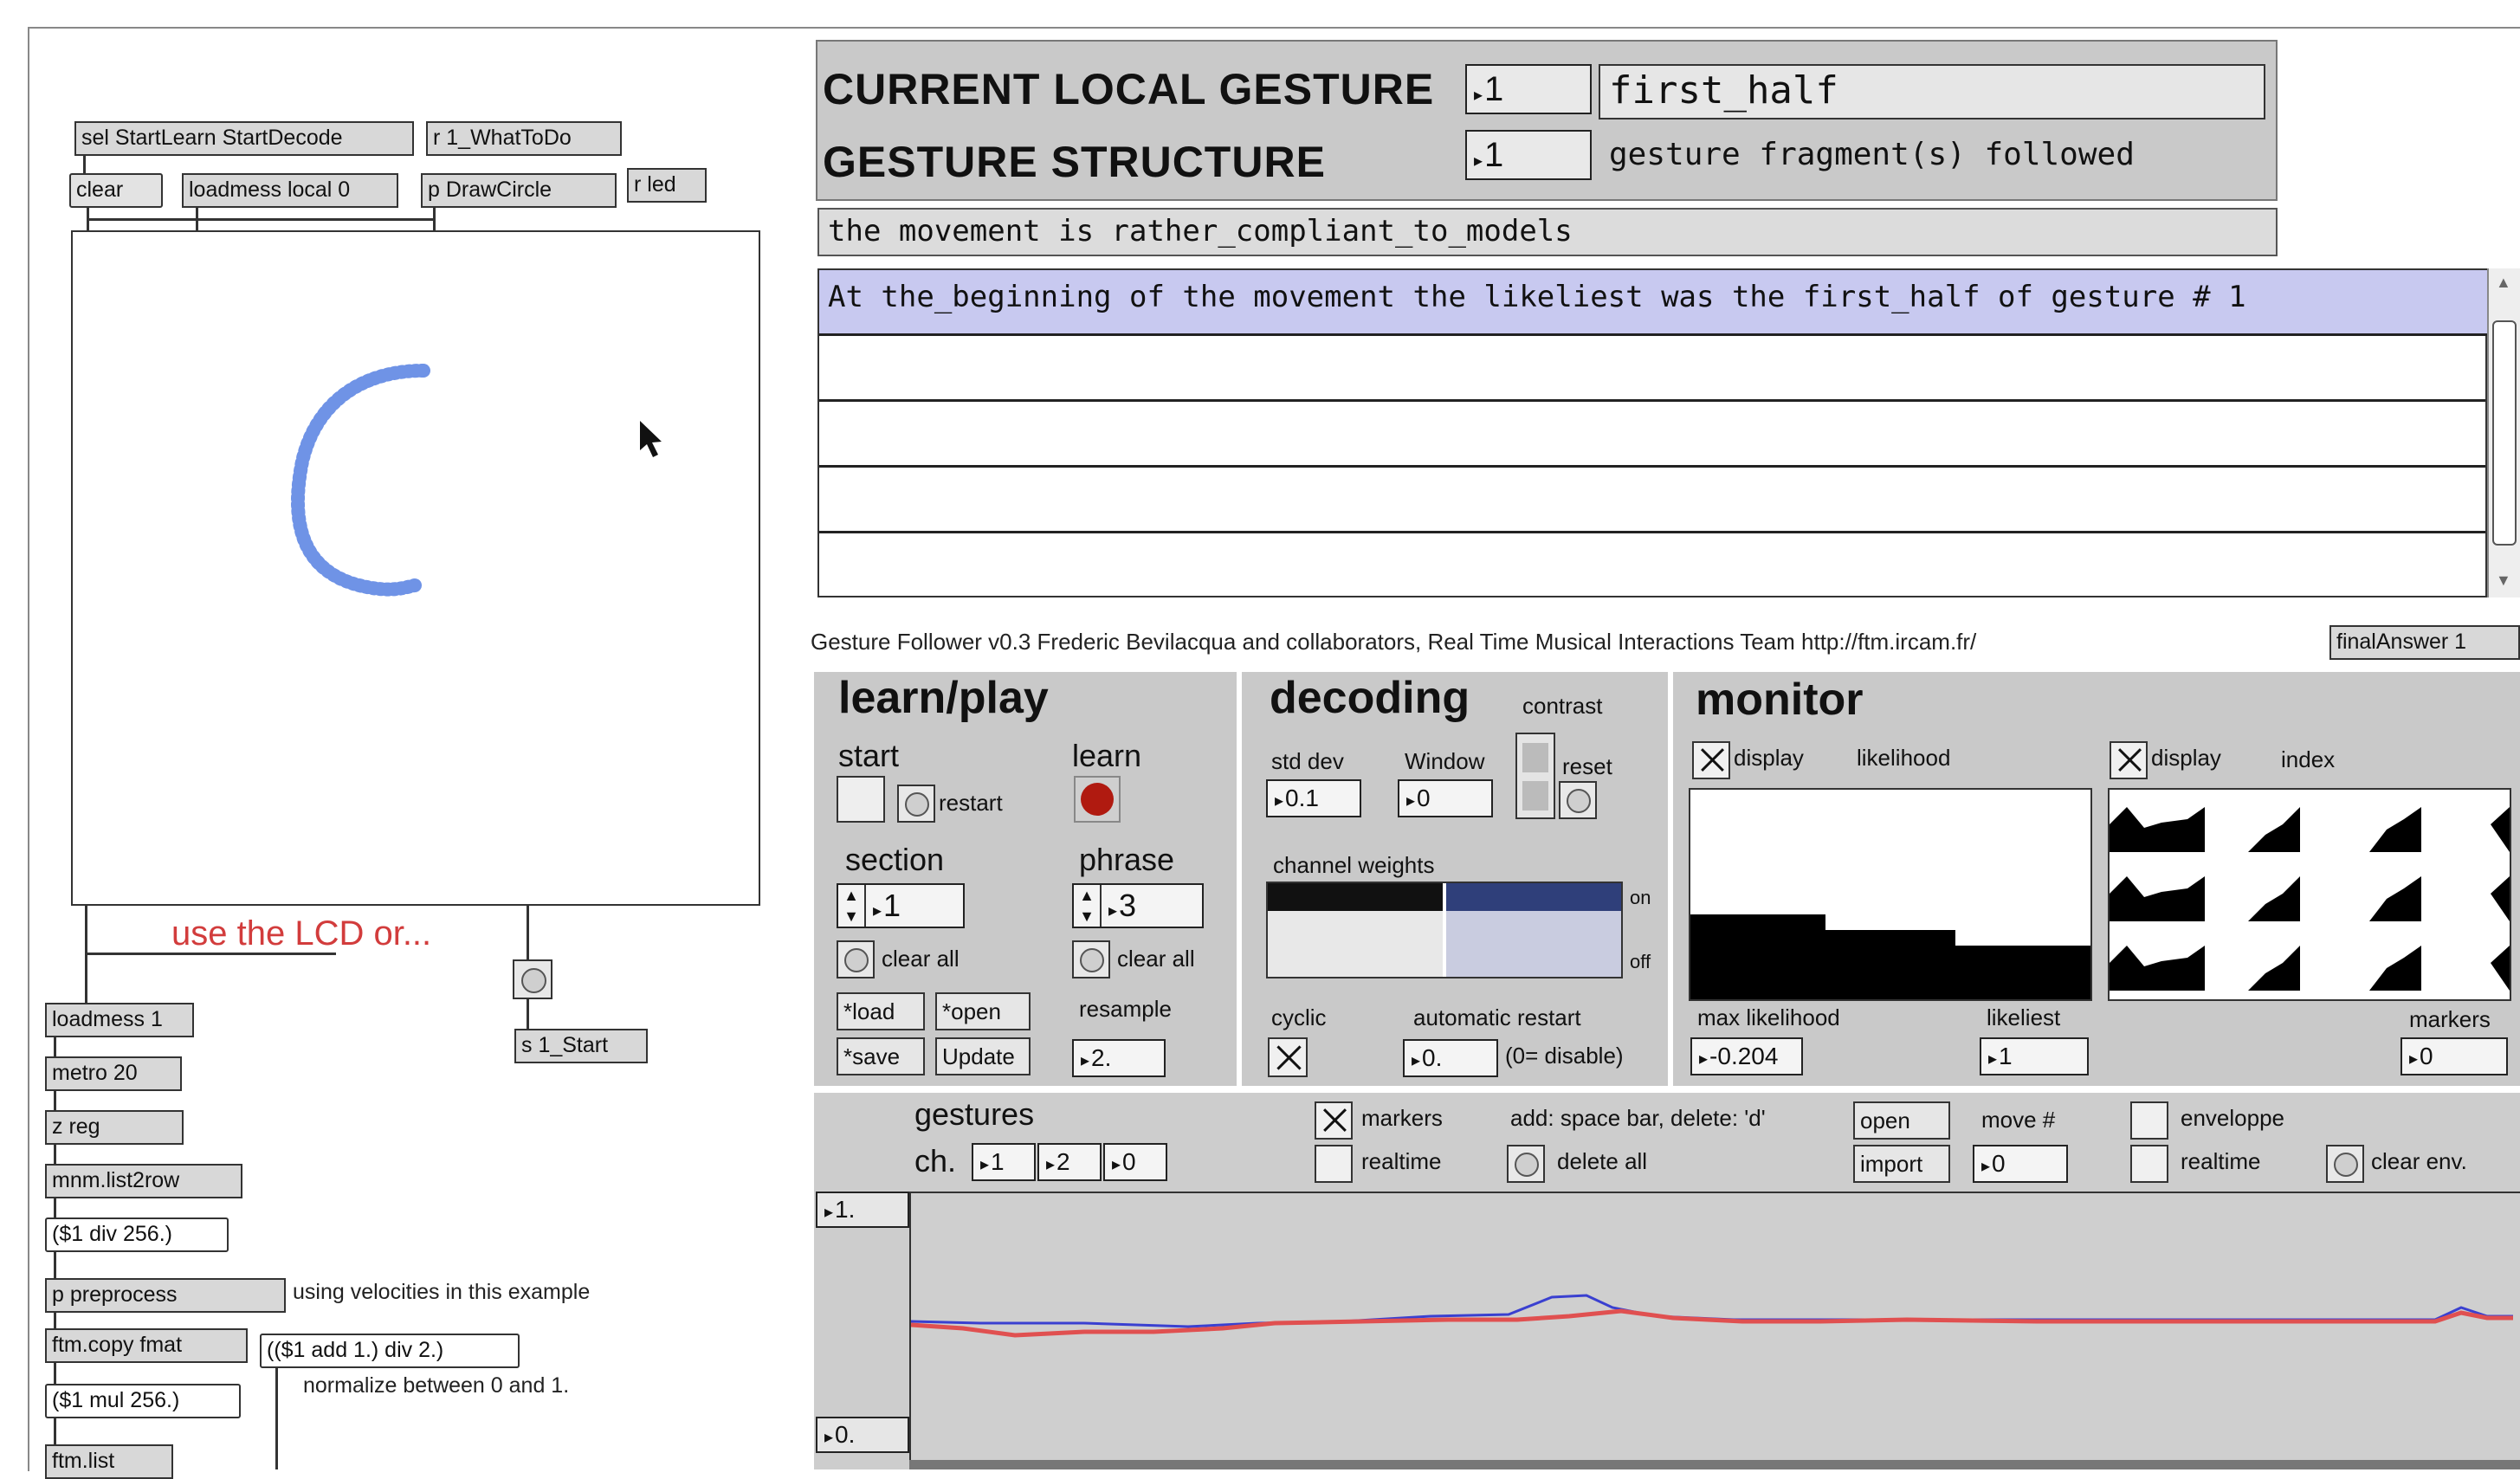 The image size is (2520, 1479). Describe the element at coordinates (2345, 1164) in the screenshot. I see `clear-env-bang` at that location.